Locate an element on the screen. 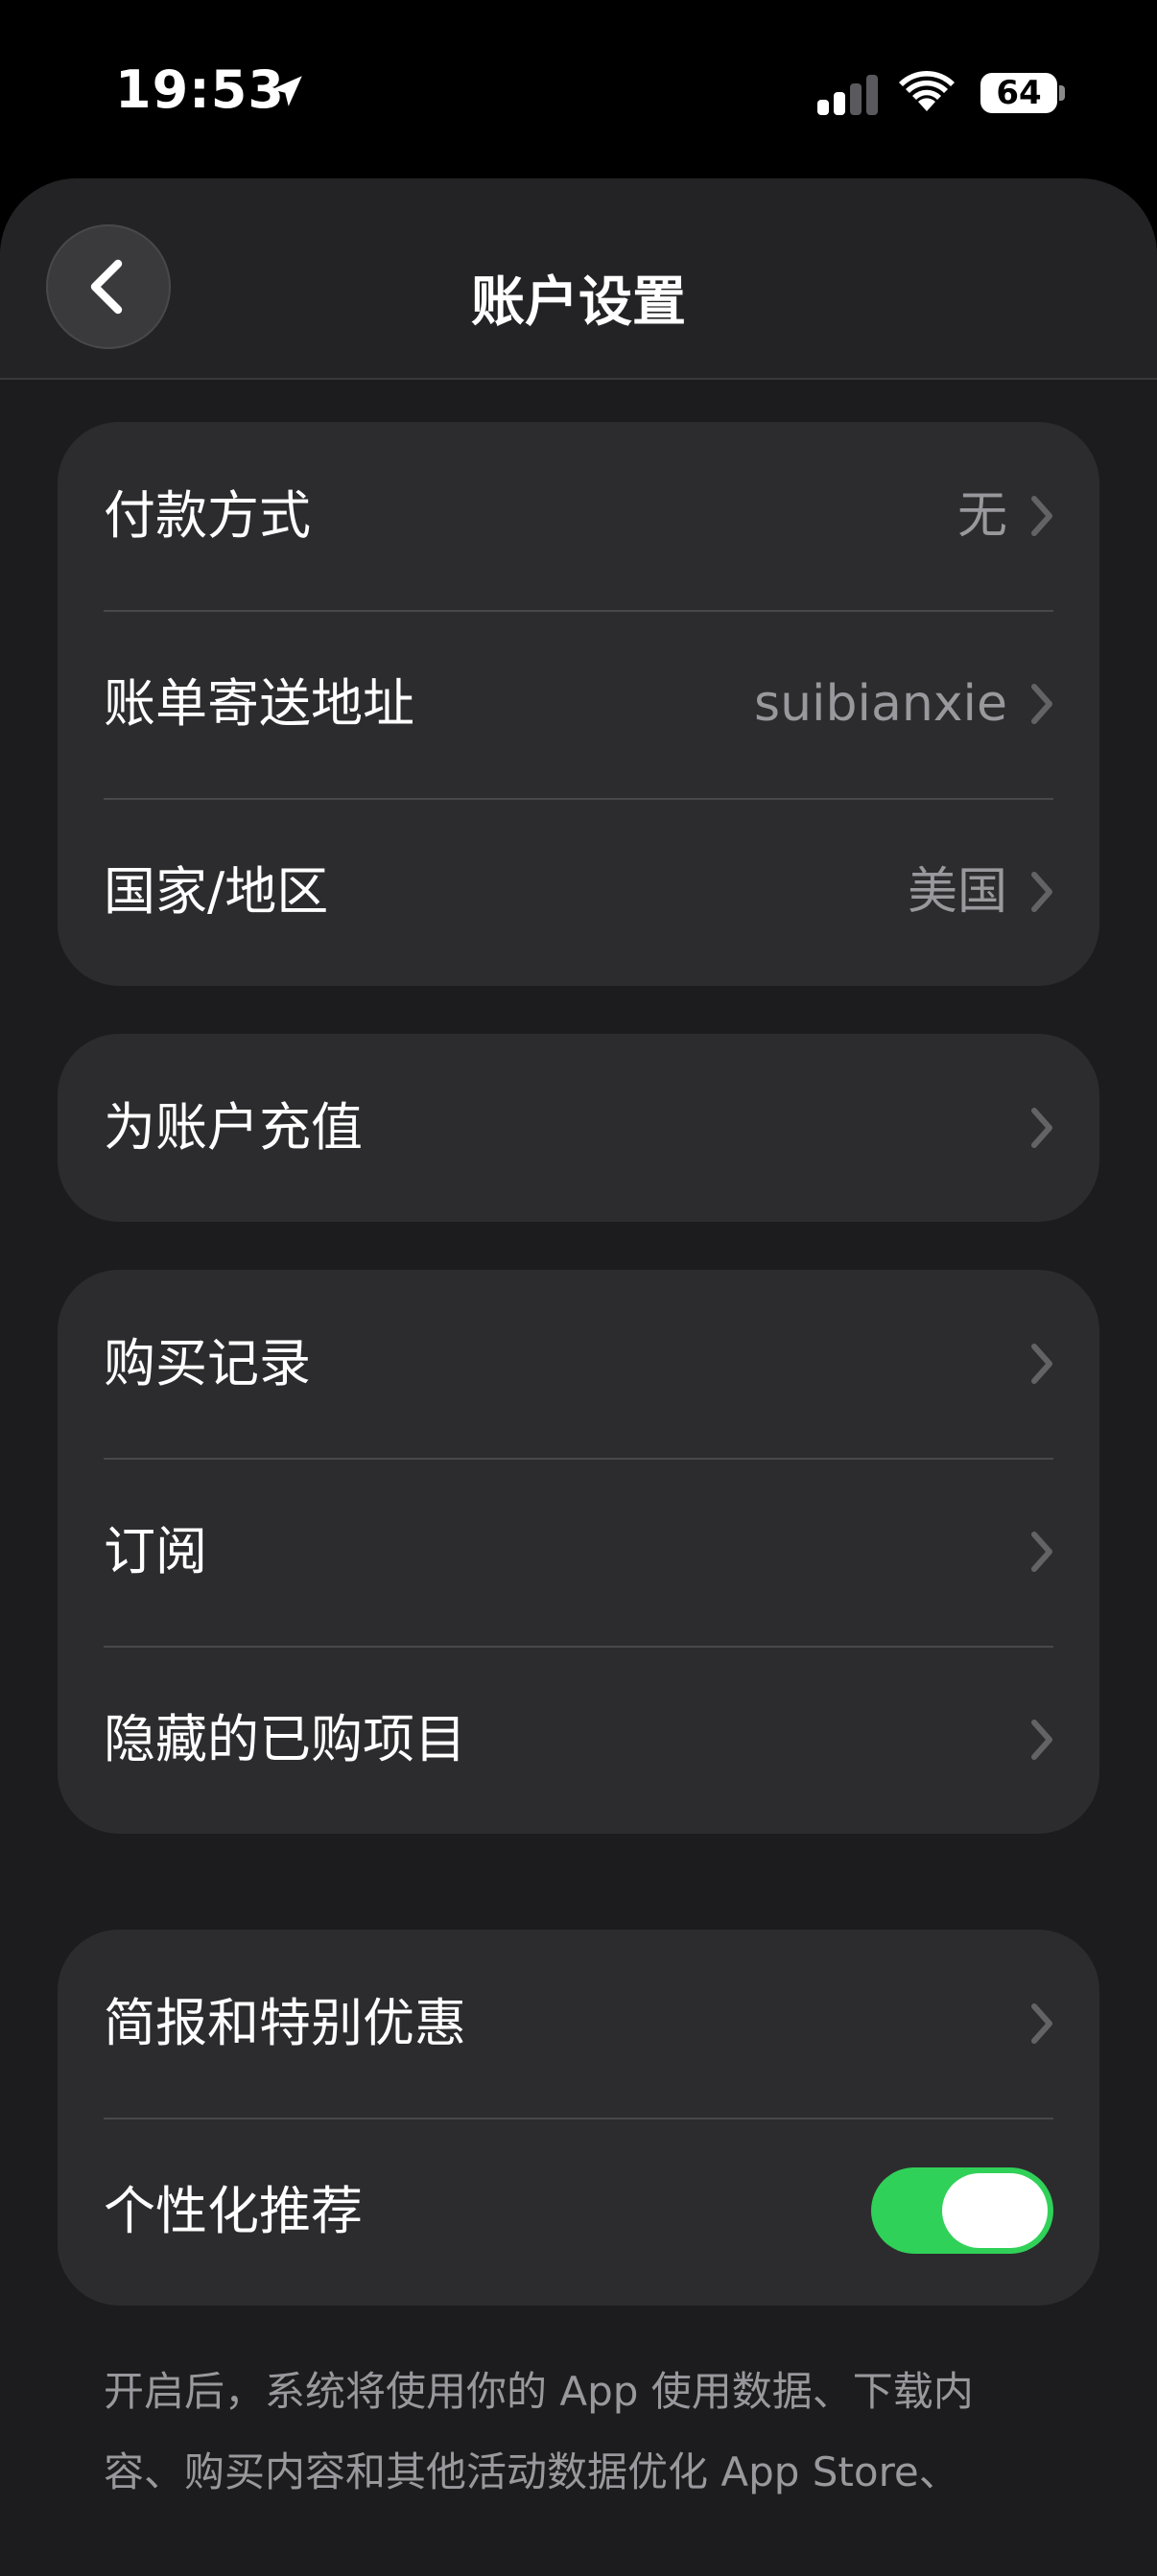 This screenshot has width=1157, height=2576. row-label: 隐藏的已购项目 is located at coordinates (285, 1739).